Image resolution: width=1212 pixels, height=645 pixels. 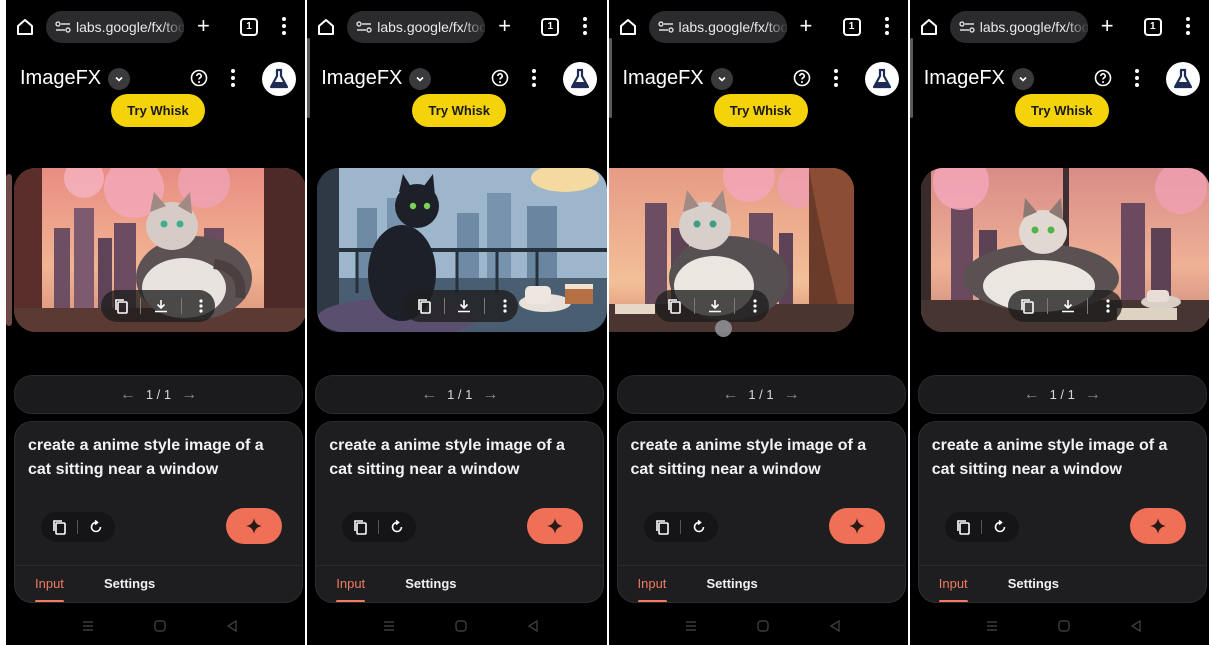 I want to click on previous-image-peek, so click(x=9, y=250).